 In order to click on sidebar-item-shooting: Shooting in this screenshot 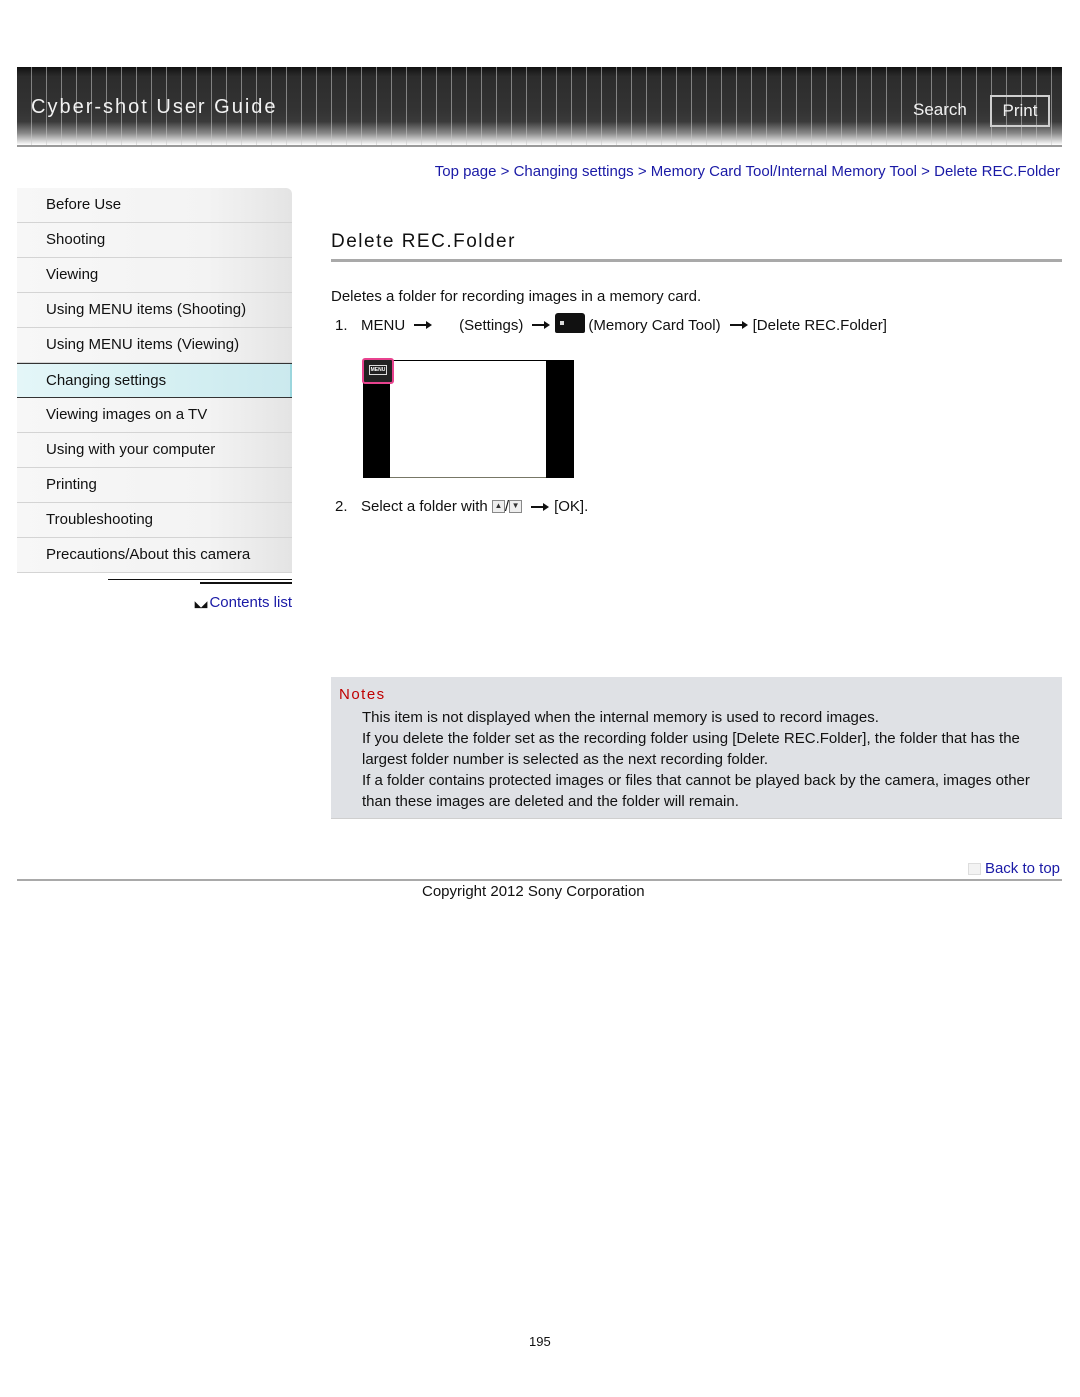, I will do `click(154, 240)`.